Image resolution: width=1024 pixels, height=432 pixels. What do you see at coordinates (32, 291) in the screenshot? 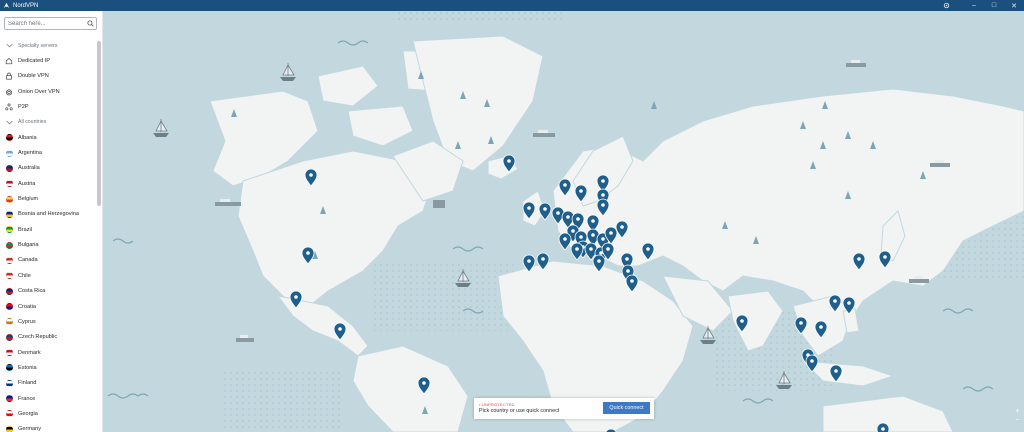
I see `country-label: Costa Rica` at bounding box center [32, 291].